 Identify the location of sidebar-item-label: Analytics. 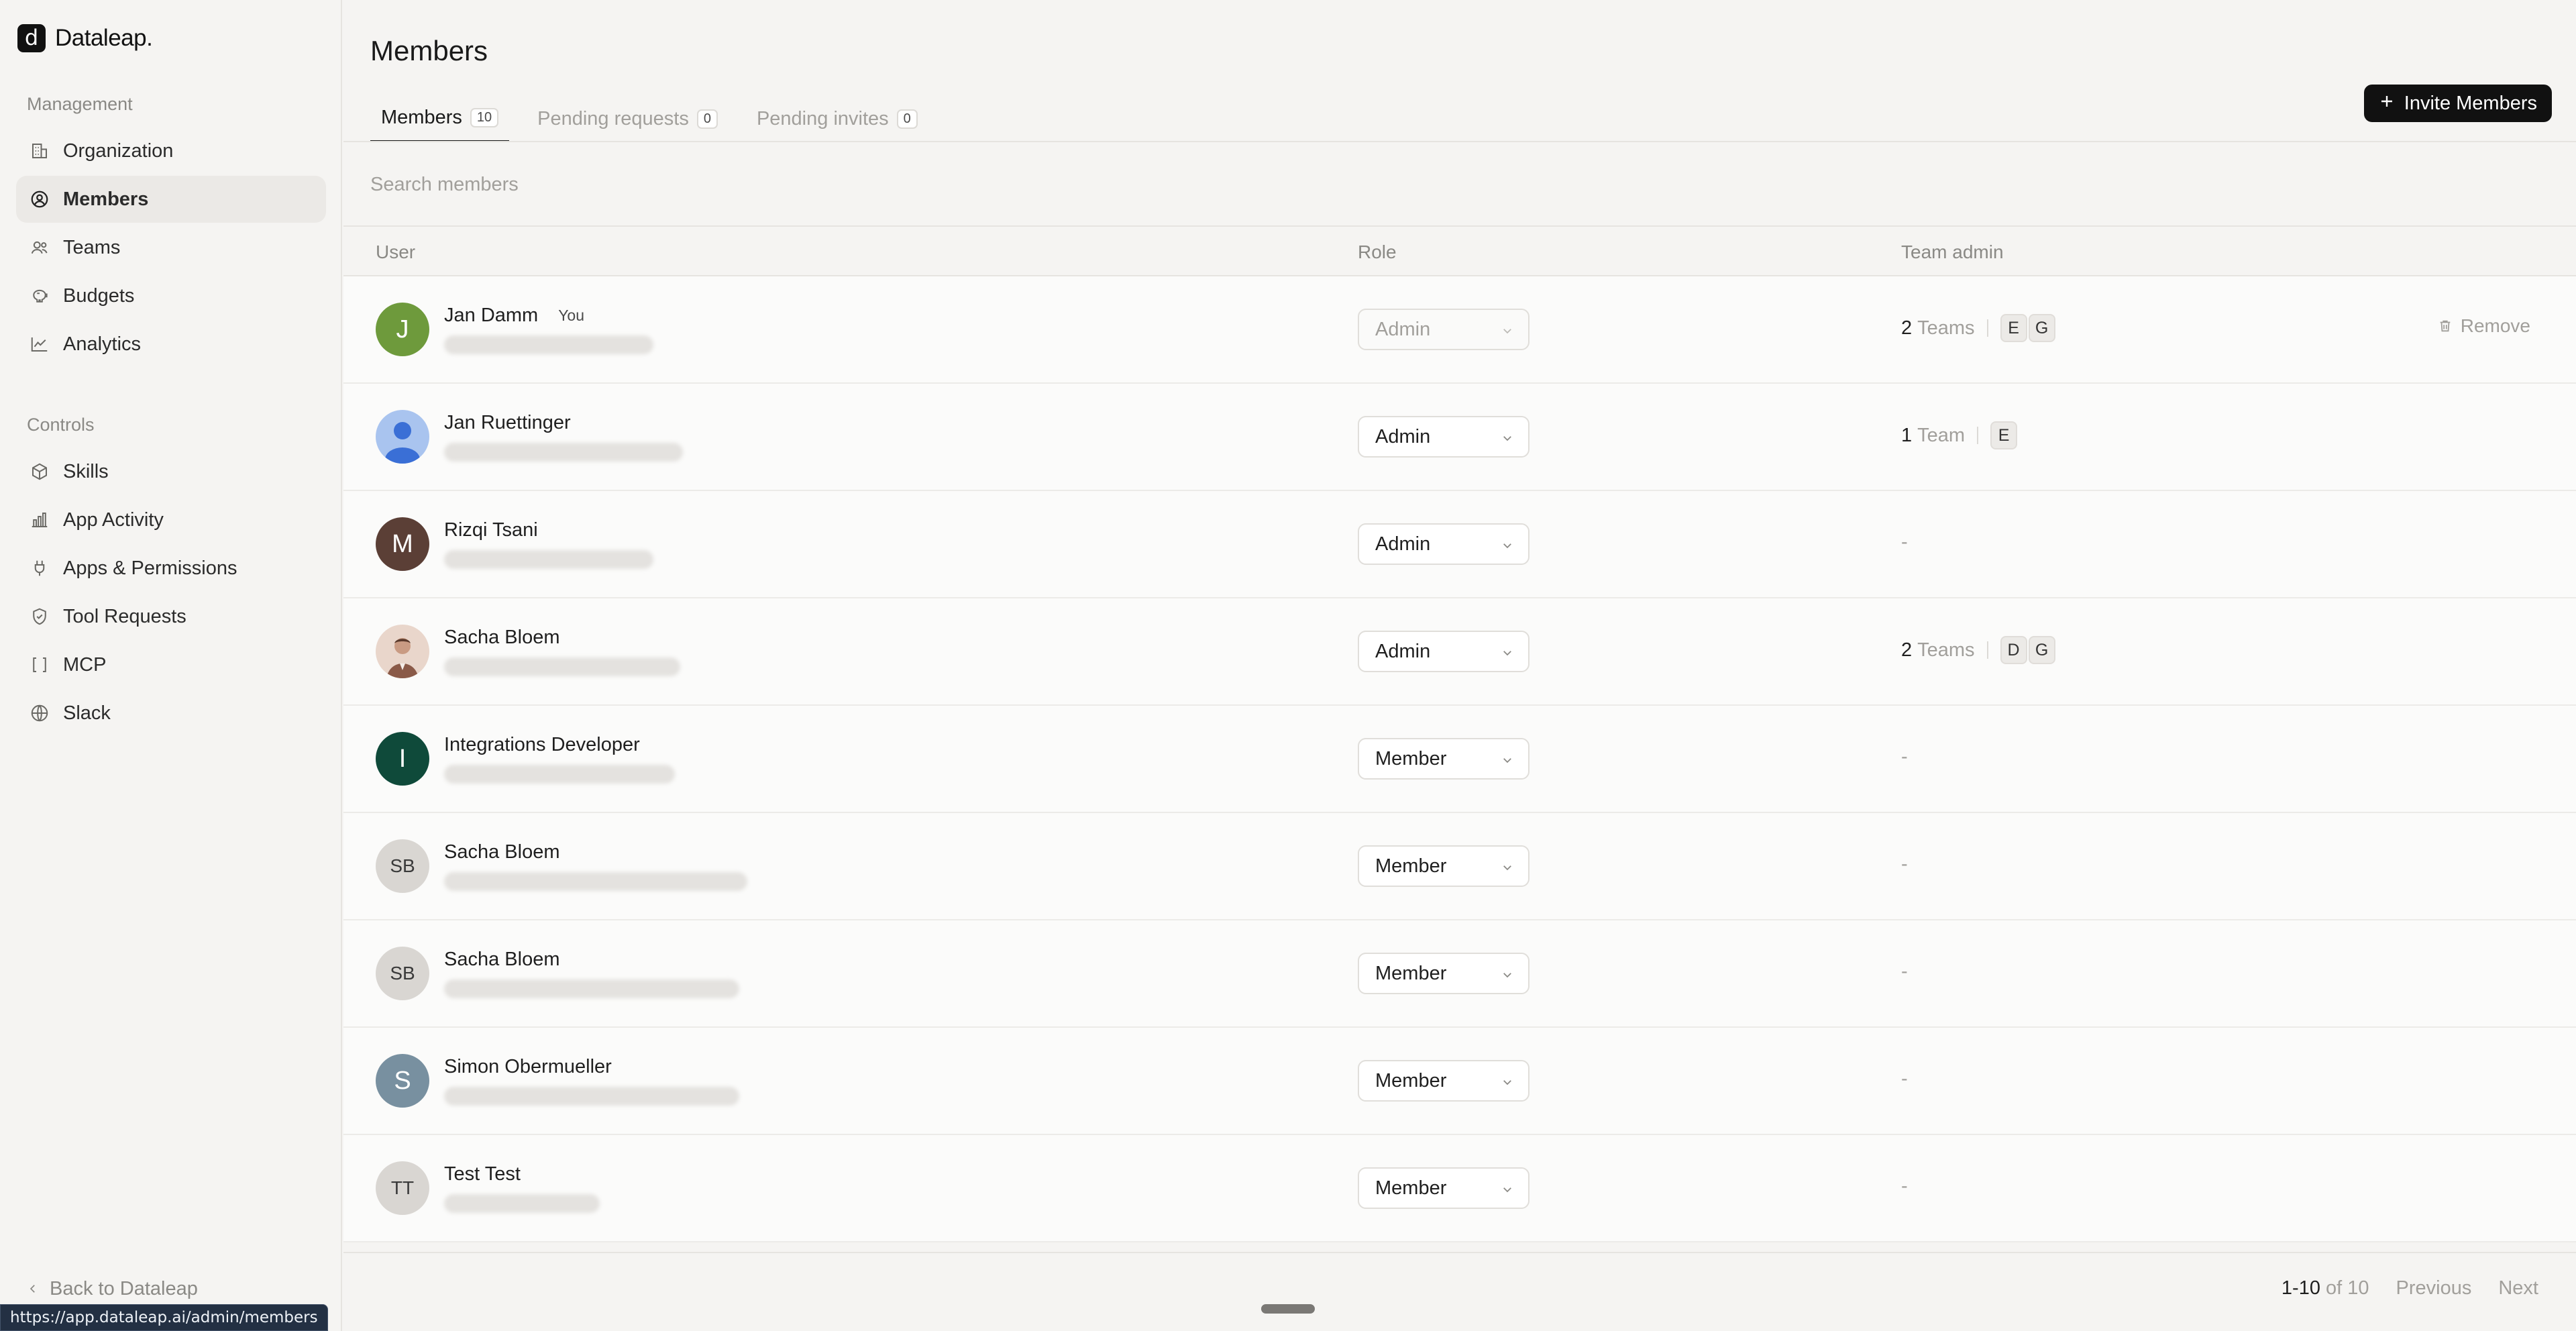
(102, 344).